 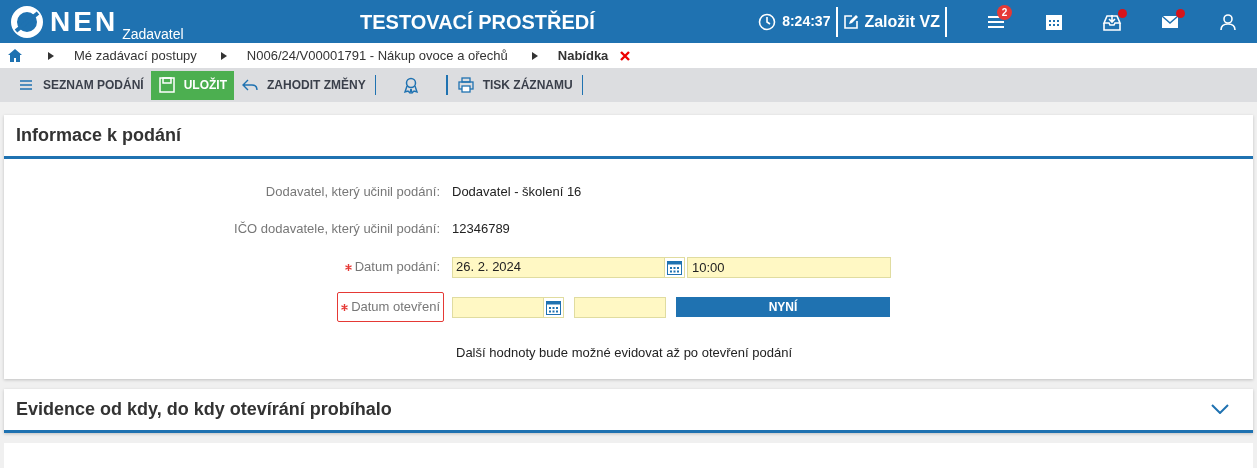 I want to click on section-header: Evidence od kdy, do kdy otevírání probíhalo, so click(x=628, y=410).